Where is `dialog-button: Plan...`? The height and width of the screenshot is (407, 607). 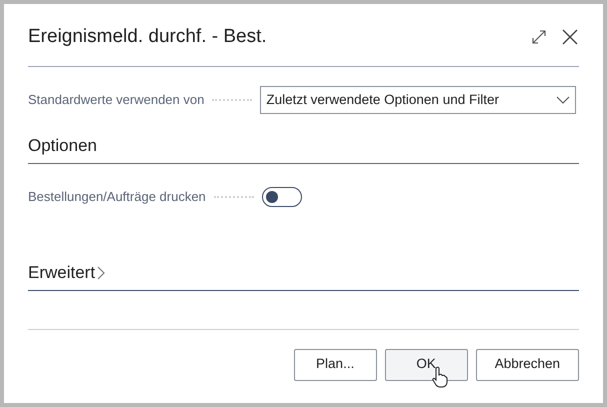
dialog-button: Plan... is located at coordinates (335, 364).